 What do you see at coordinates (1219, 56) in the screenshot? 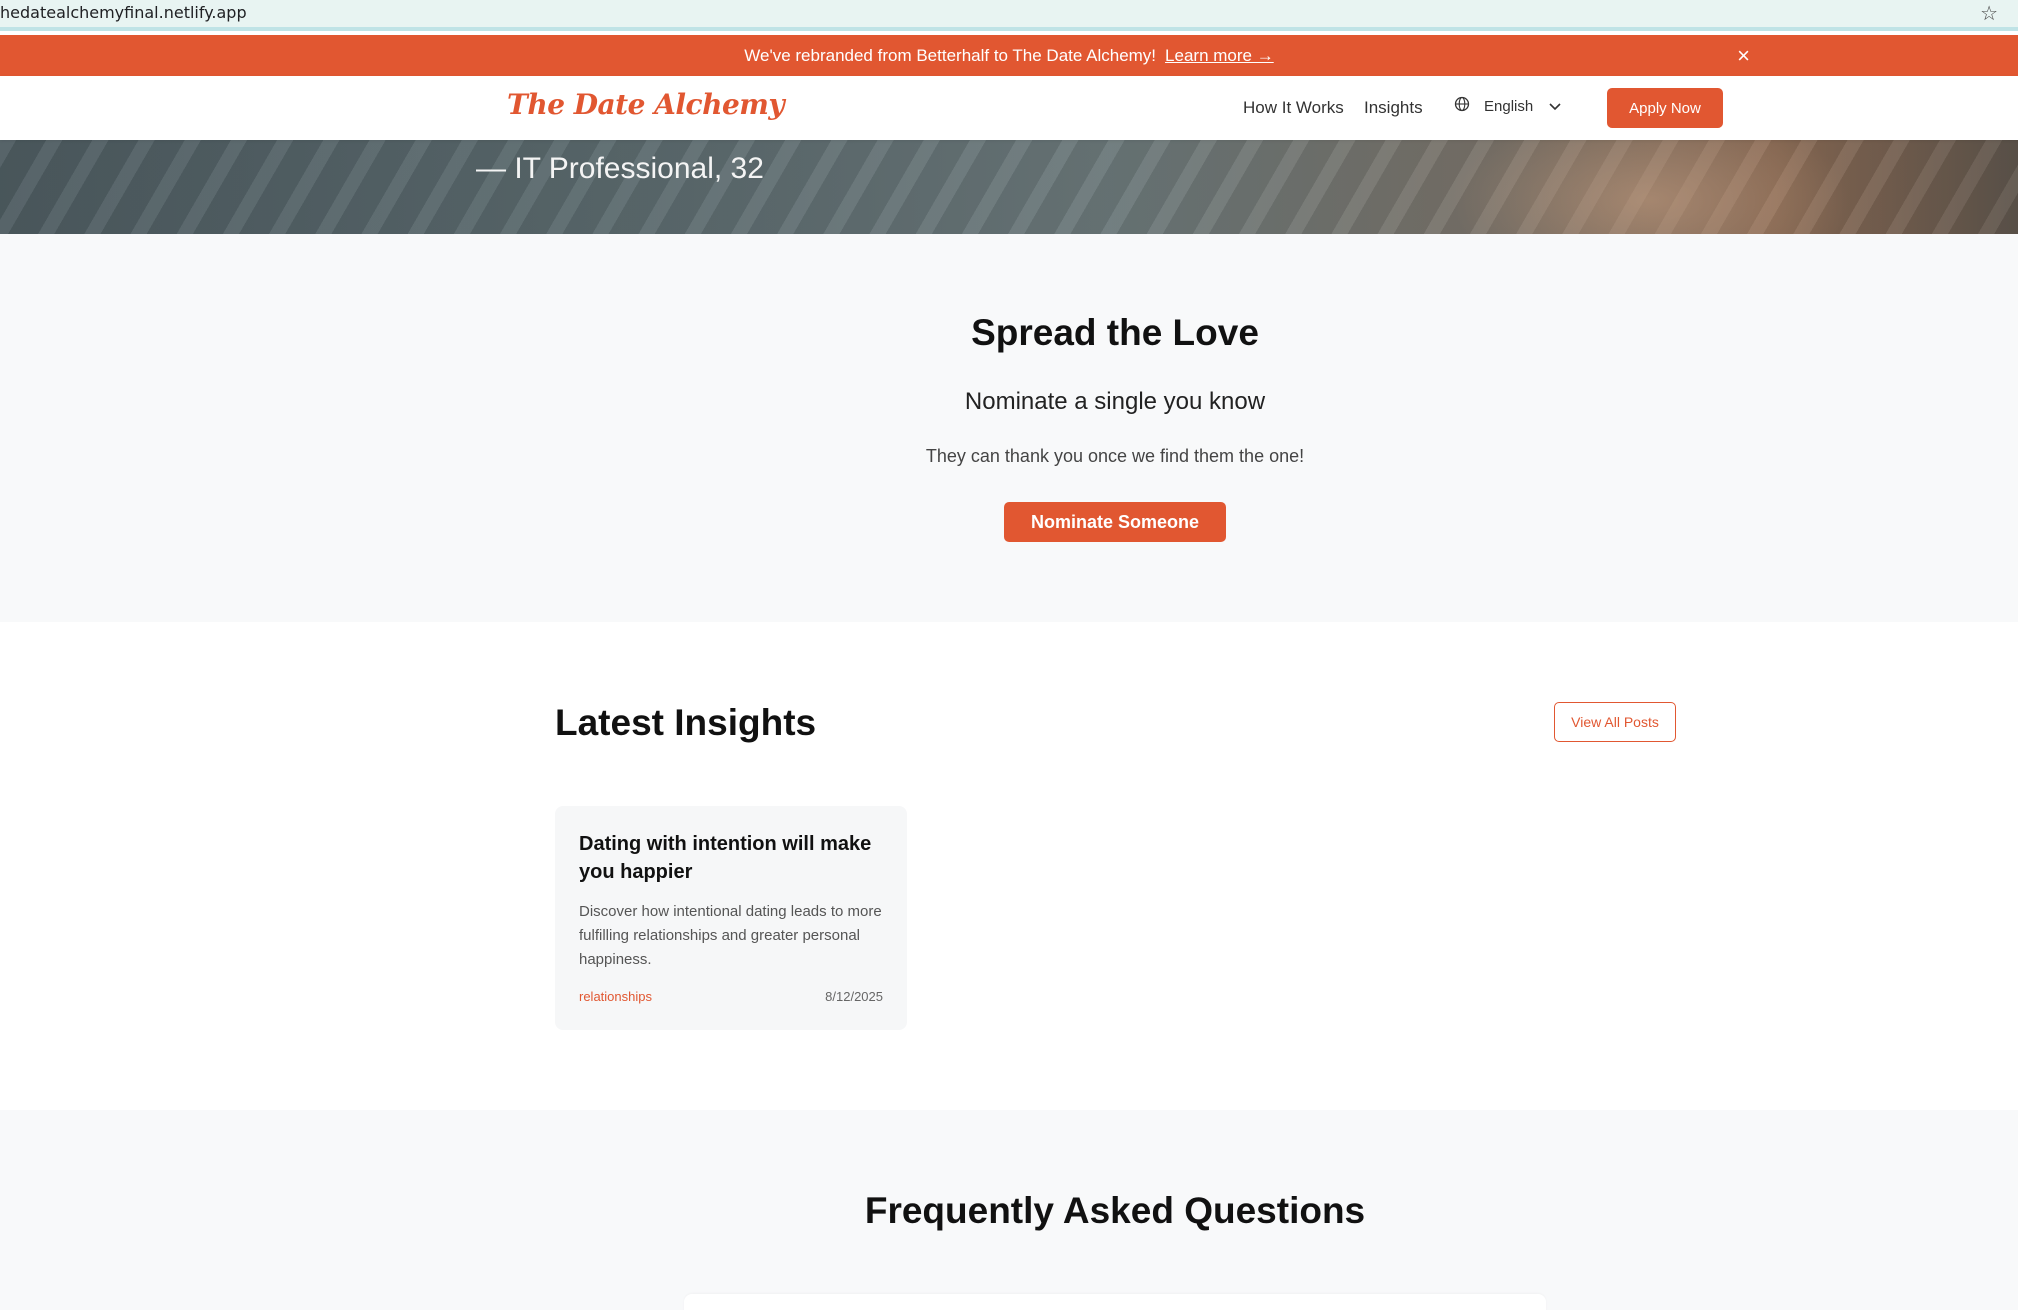
I see `learn-more-link: Learn more →` at bounding box center [1219, 56].